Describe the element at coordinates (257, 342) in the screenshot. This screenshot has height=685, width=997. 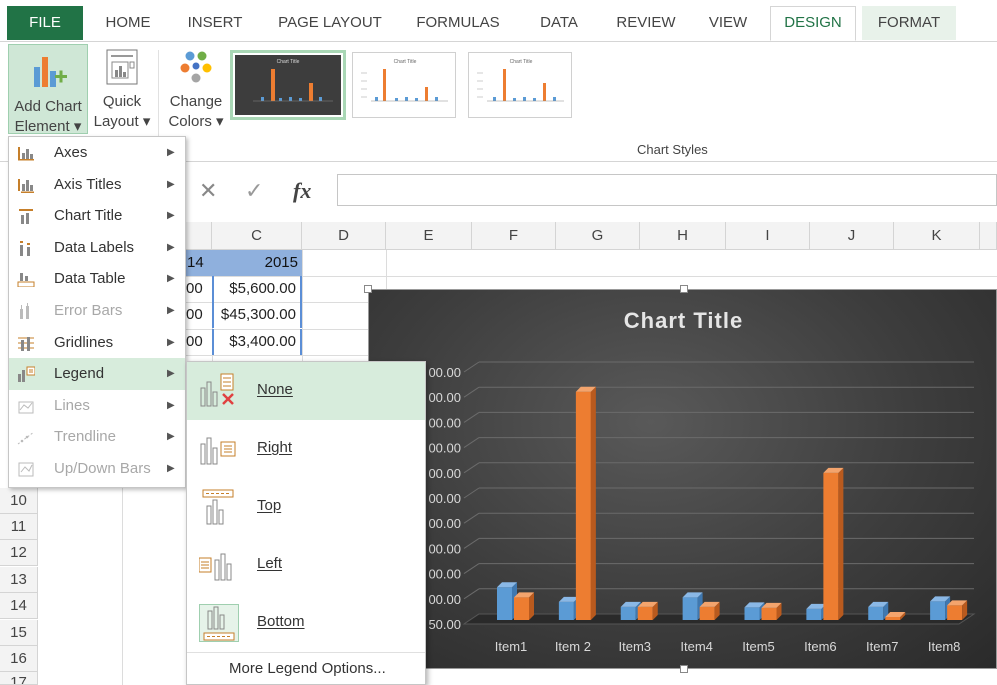
I see `cell-c4: $3,400.00` at that location.